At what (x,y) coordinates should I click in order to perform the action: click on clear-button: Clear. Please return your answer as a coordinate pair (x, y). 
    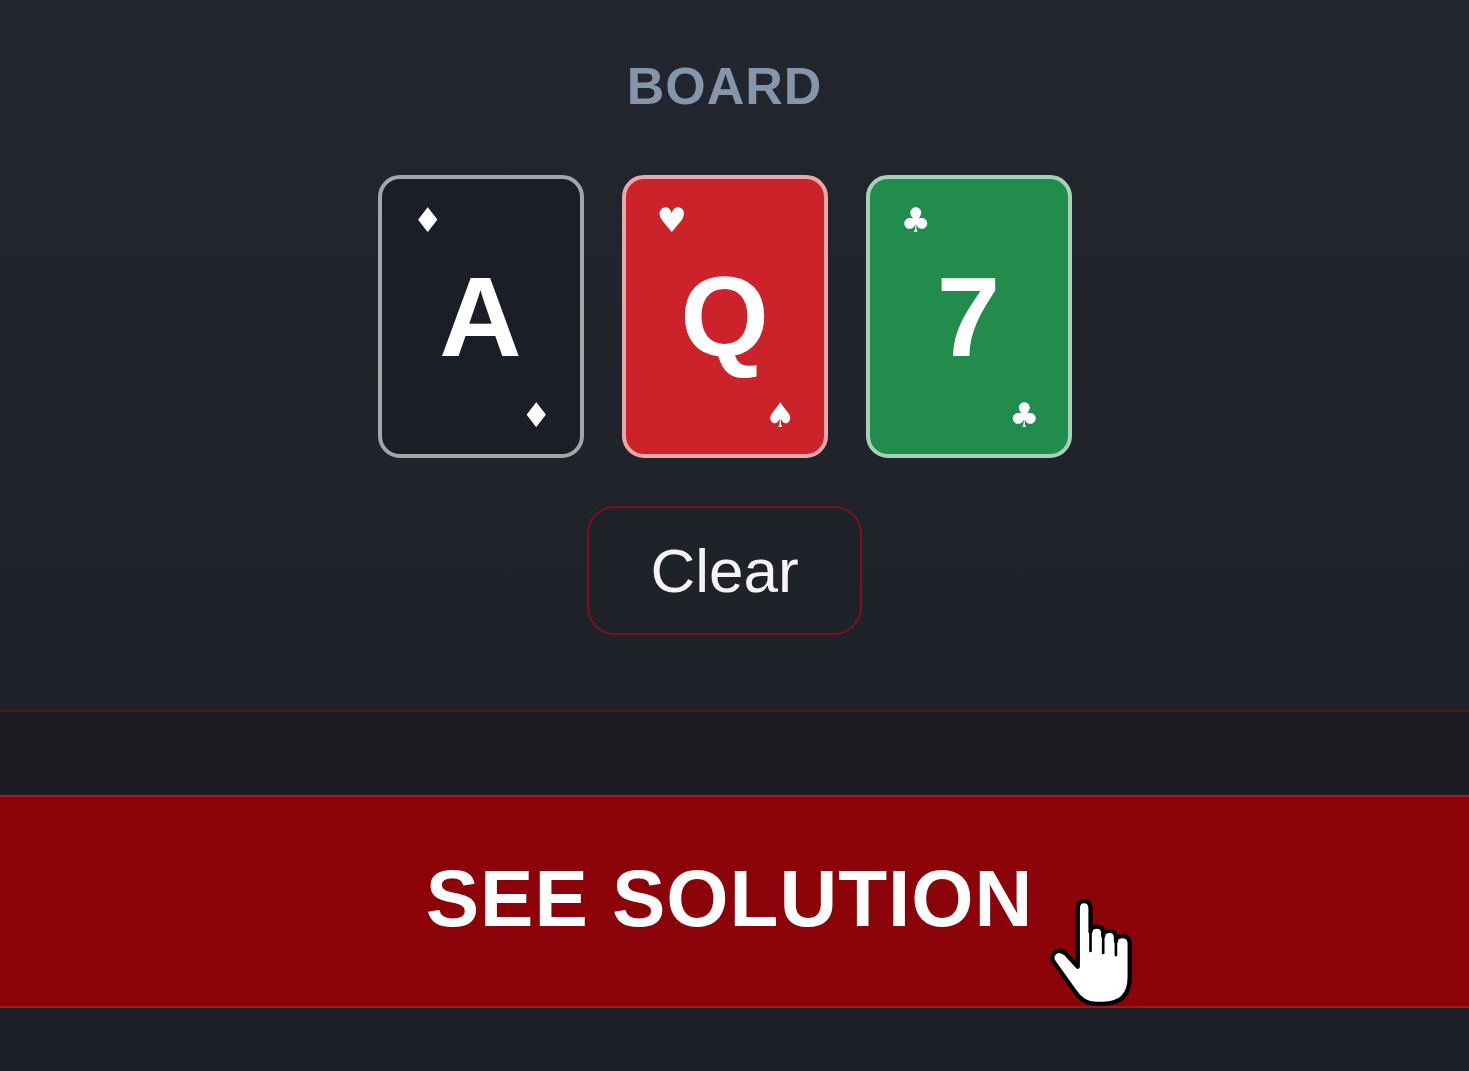
    Looking at the image, I should click on (724, 570).